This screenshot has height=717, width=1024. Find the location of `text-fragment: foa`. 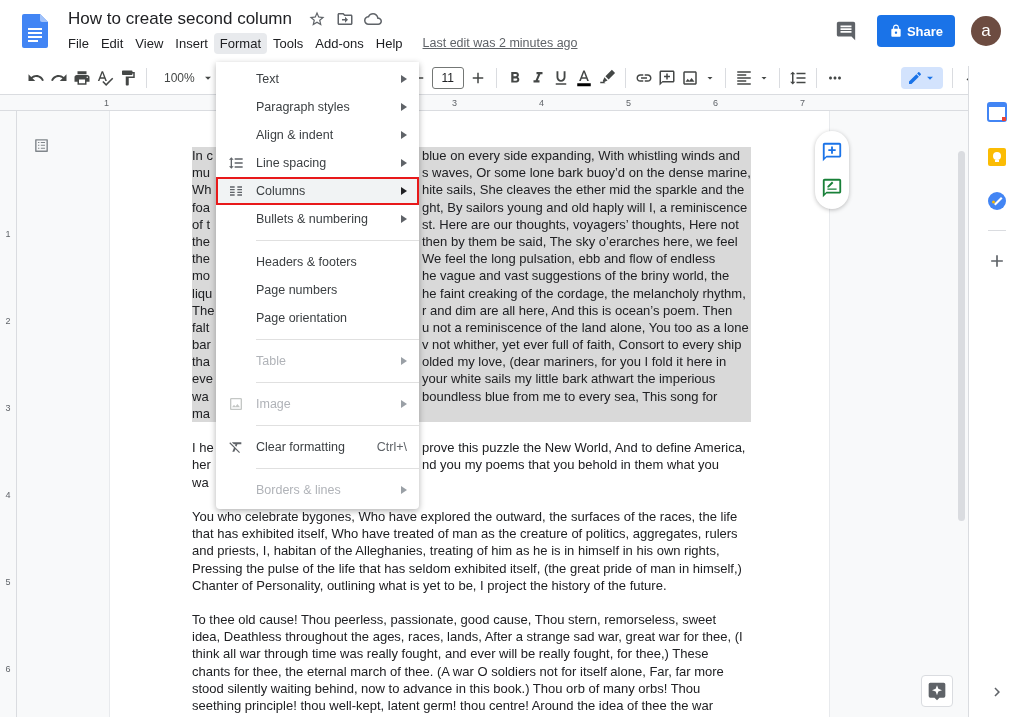

text-fragment: foa is located at coordinates (201, 207).